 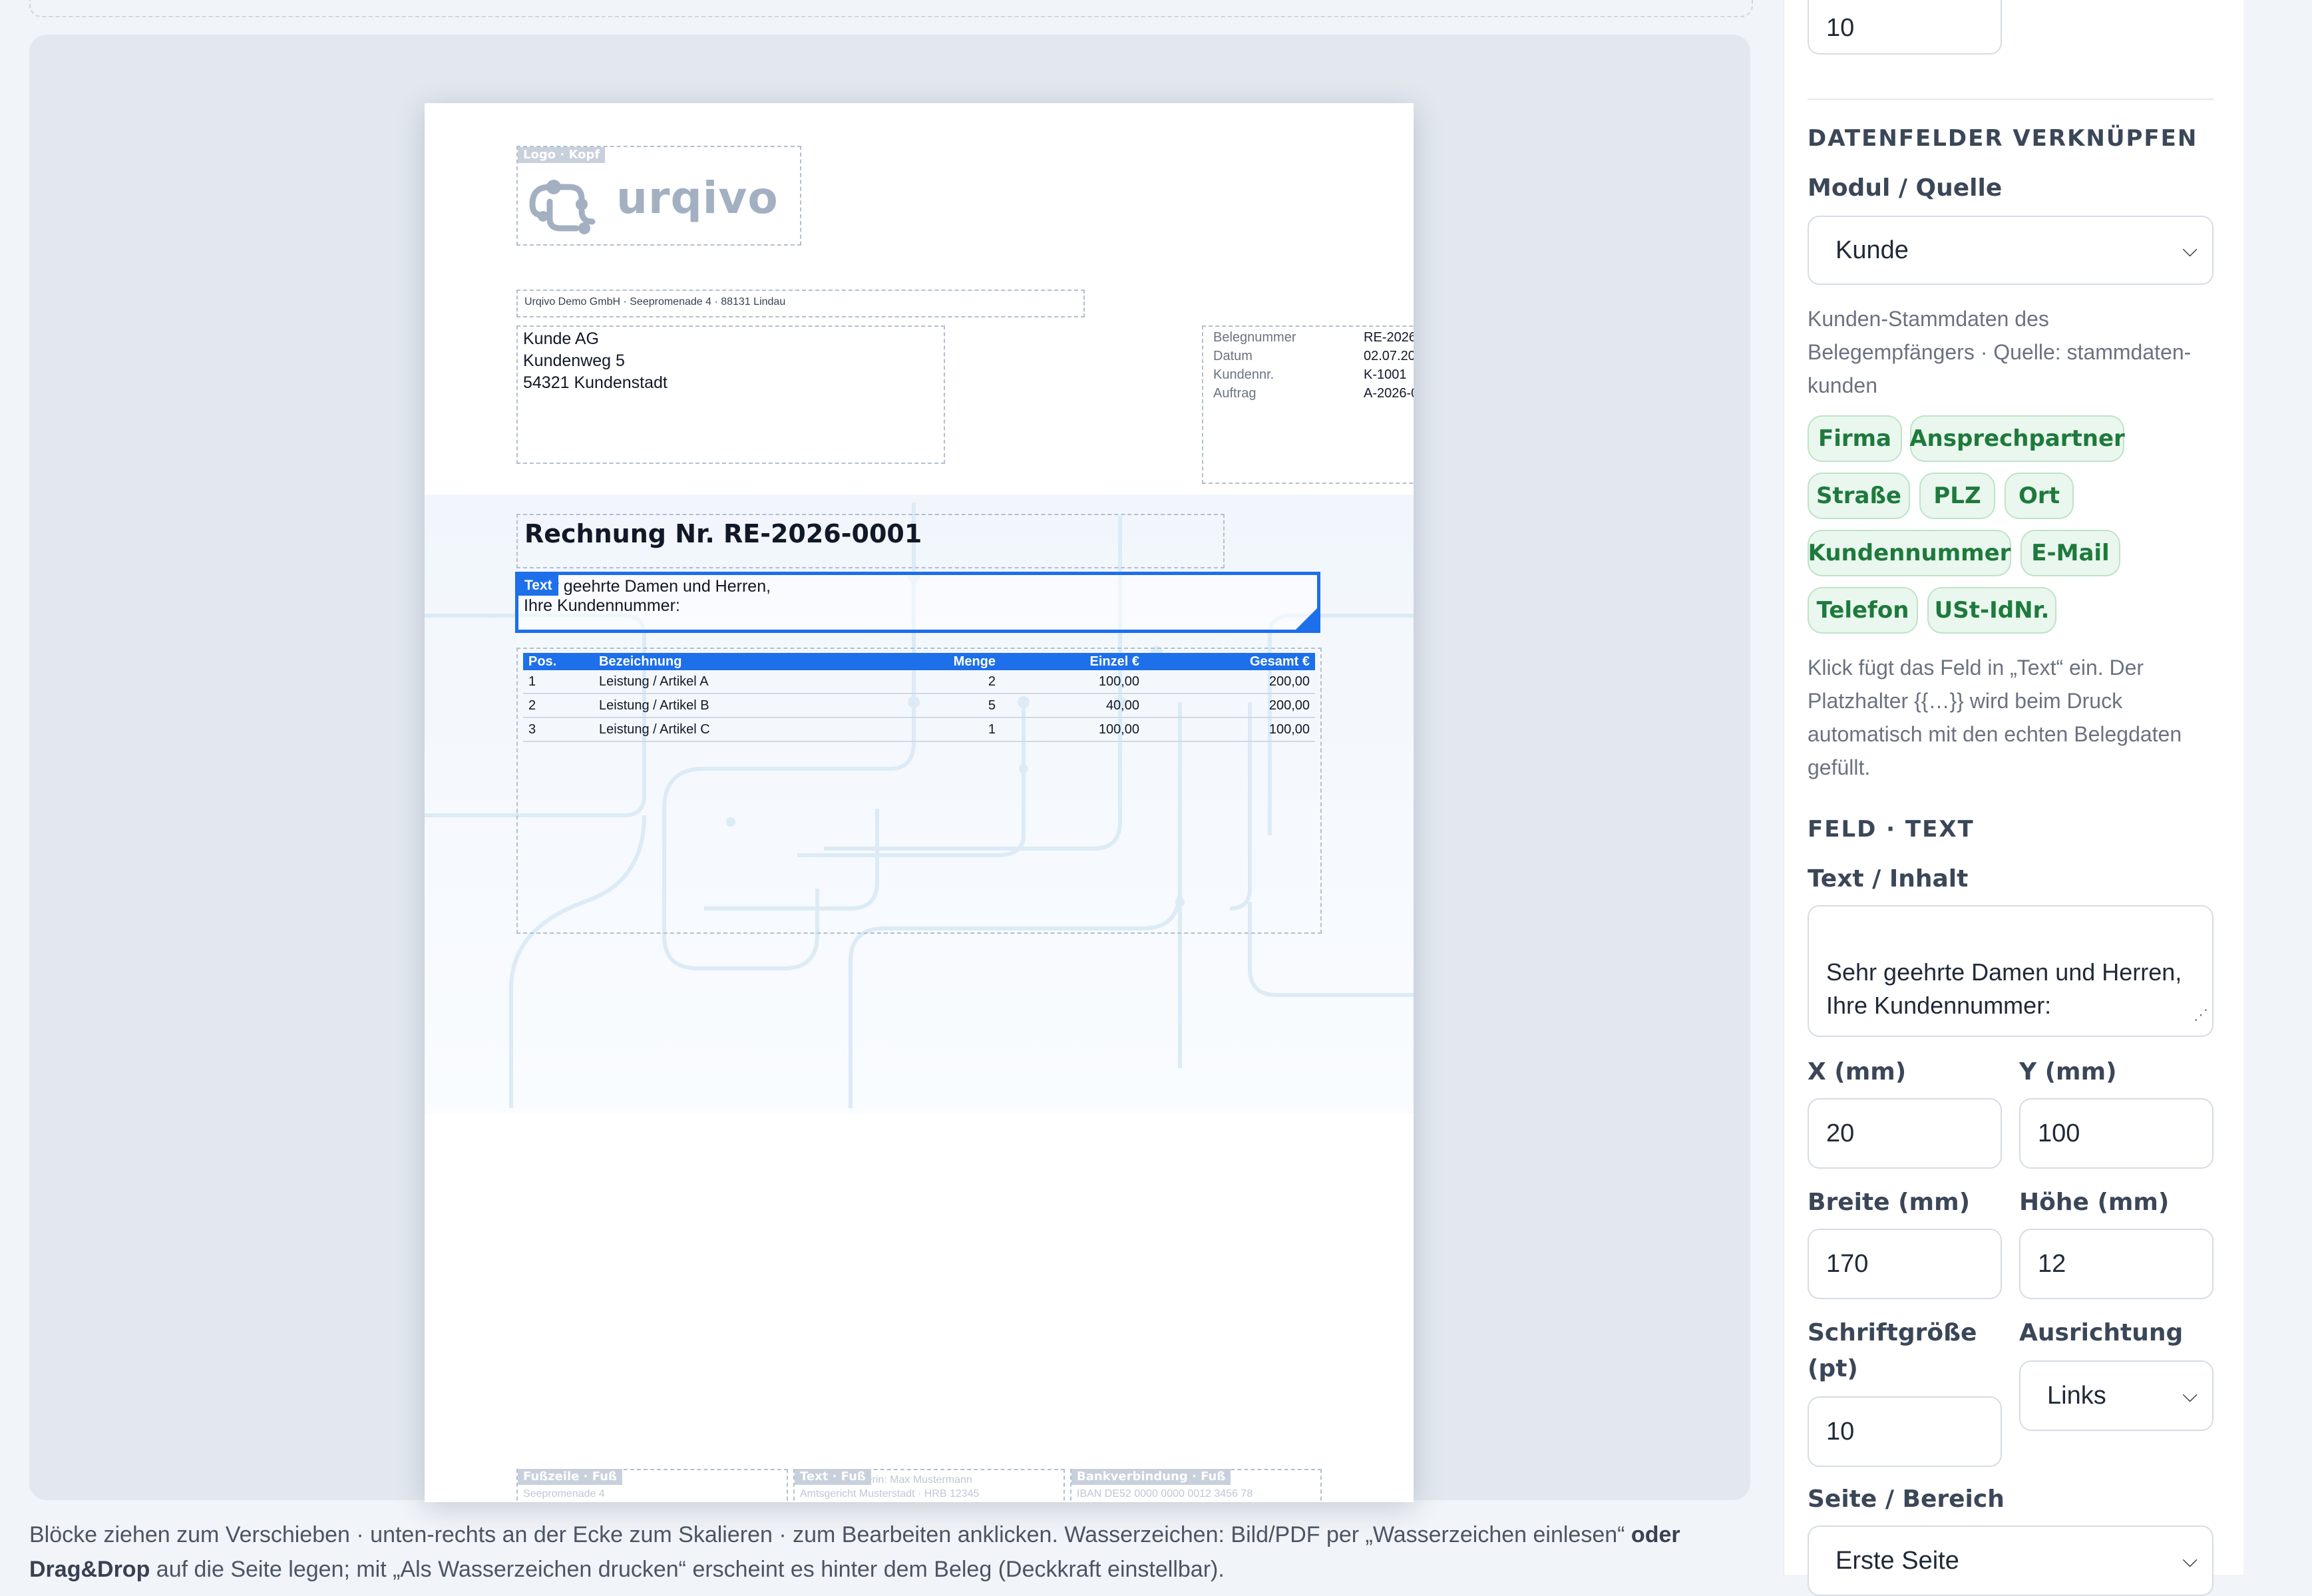 I want to click on field-chip-strasse: Straße, so click(x=1859, y=496).